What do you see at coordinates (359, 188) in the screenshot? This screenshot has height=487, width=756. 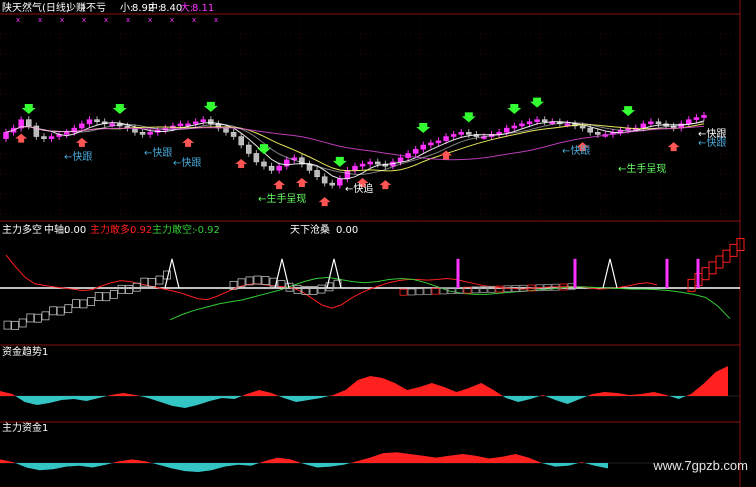 I see `fast-chase-label: ←快追` at bounding box center [359, 188].